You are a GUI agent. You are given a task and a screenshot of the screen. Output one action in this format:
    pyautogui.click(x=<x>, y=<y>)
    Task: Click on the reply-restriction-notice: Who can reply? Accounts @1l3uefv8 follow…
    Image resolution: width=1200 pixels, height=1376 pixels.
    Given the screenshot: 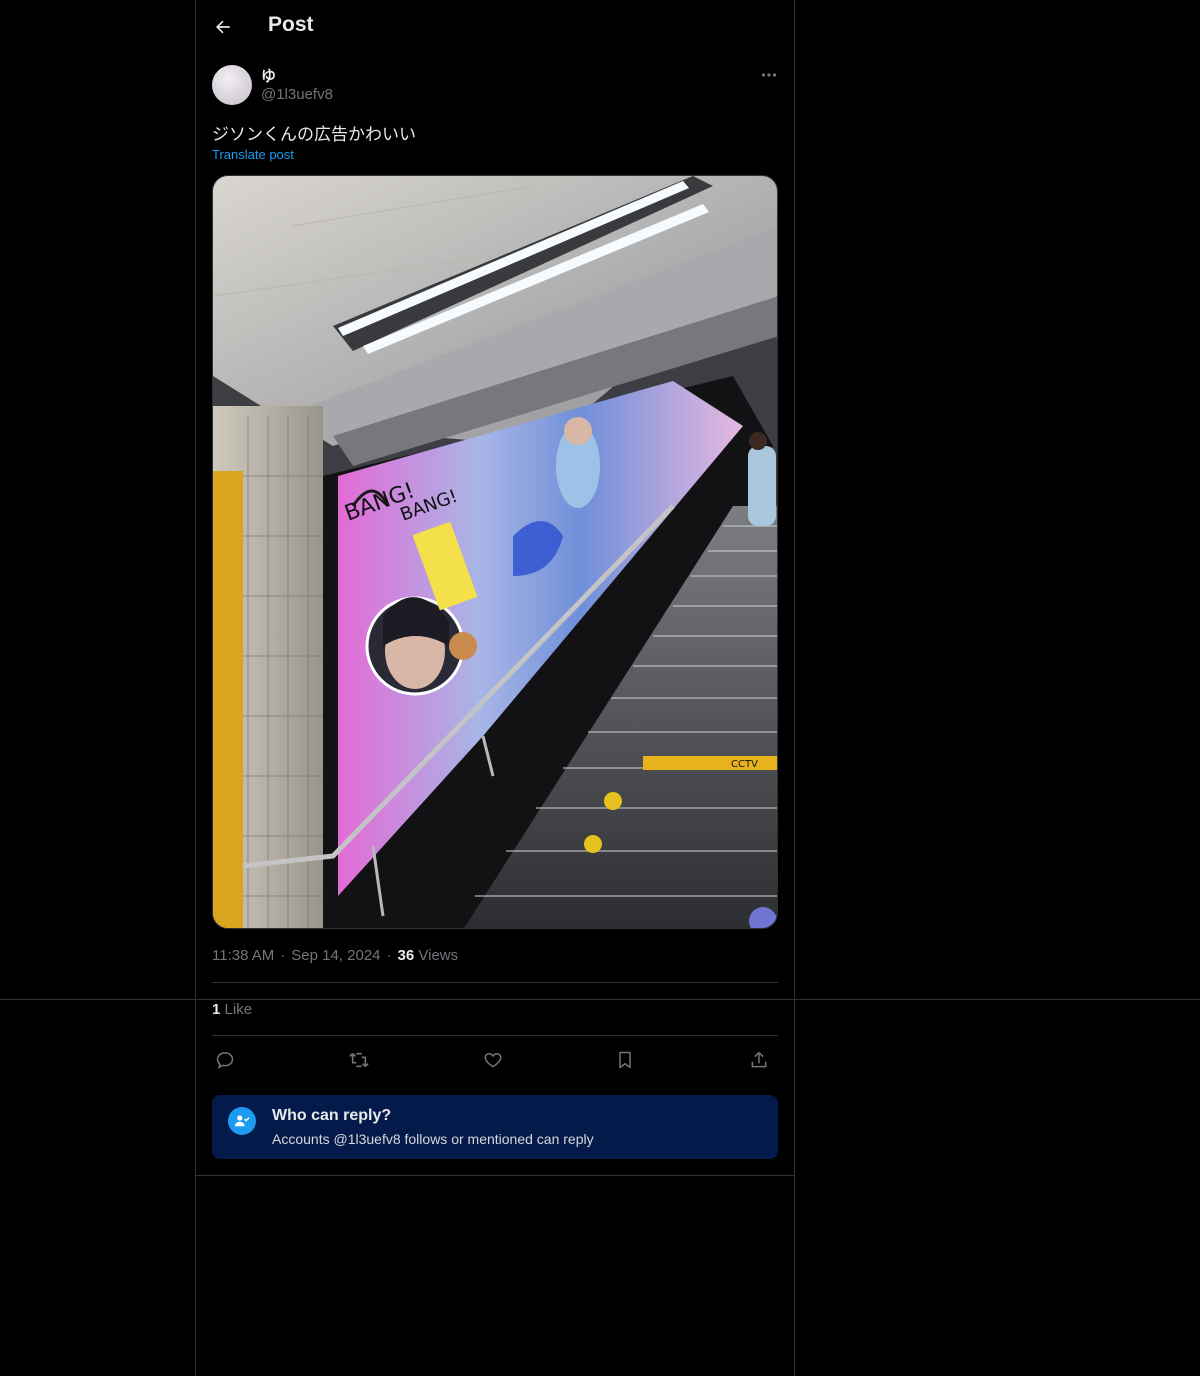 What is the action you would take?
    pyautogui.click(x=495, y=1127)
    